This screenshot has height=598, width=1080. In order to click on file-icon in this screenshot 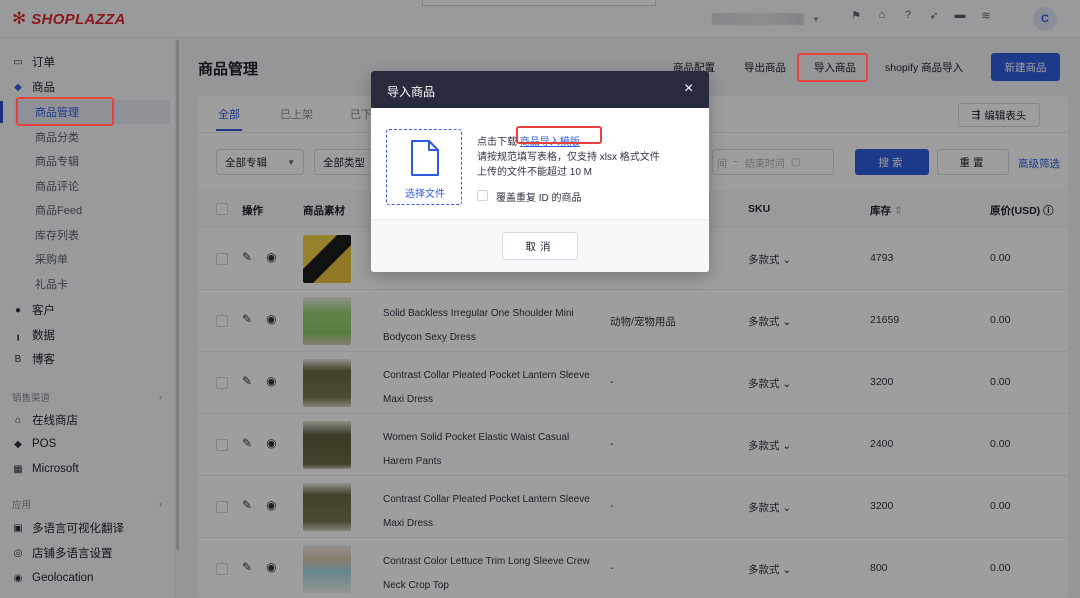, I will do `click(425, 158)`.